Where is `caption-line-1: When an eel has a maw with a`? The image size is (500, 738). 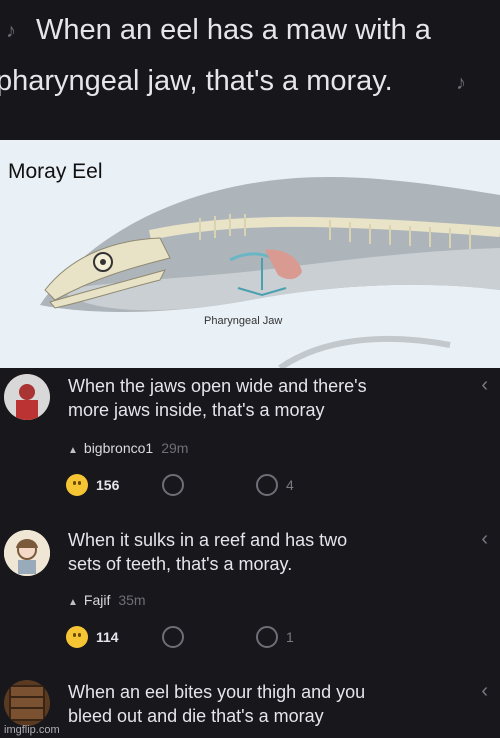
caption-line-1: When an eel has a maw with a is located at coordinates (233, 30).